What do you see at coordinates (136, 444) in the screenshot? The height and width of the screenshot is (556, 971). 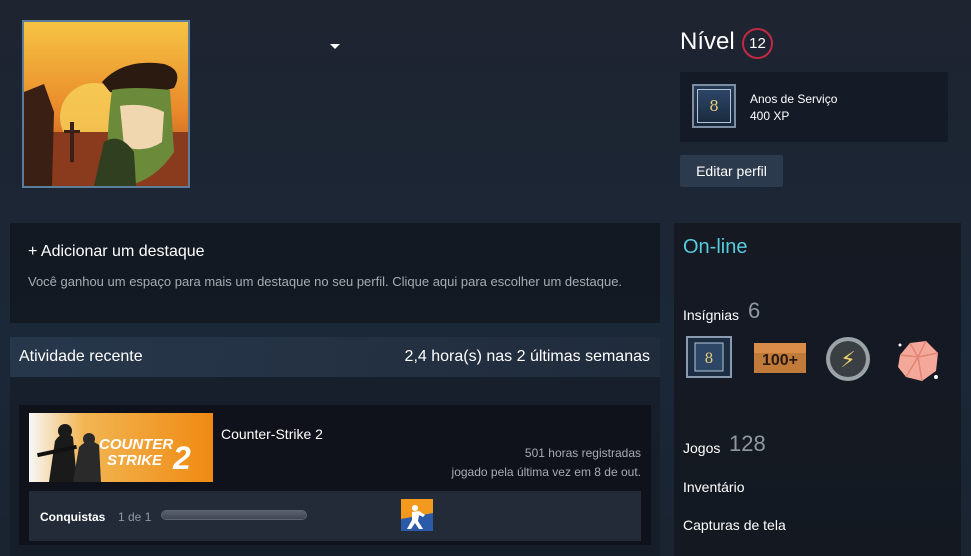 I see `capsule-line-1: COUNTER` at bounding box center [136, 444].